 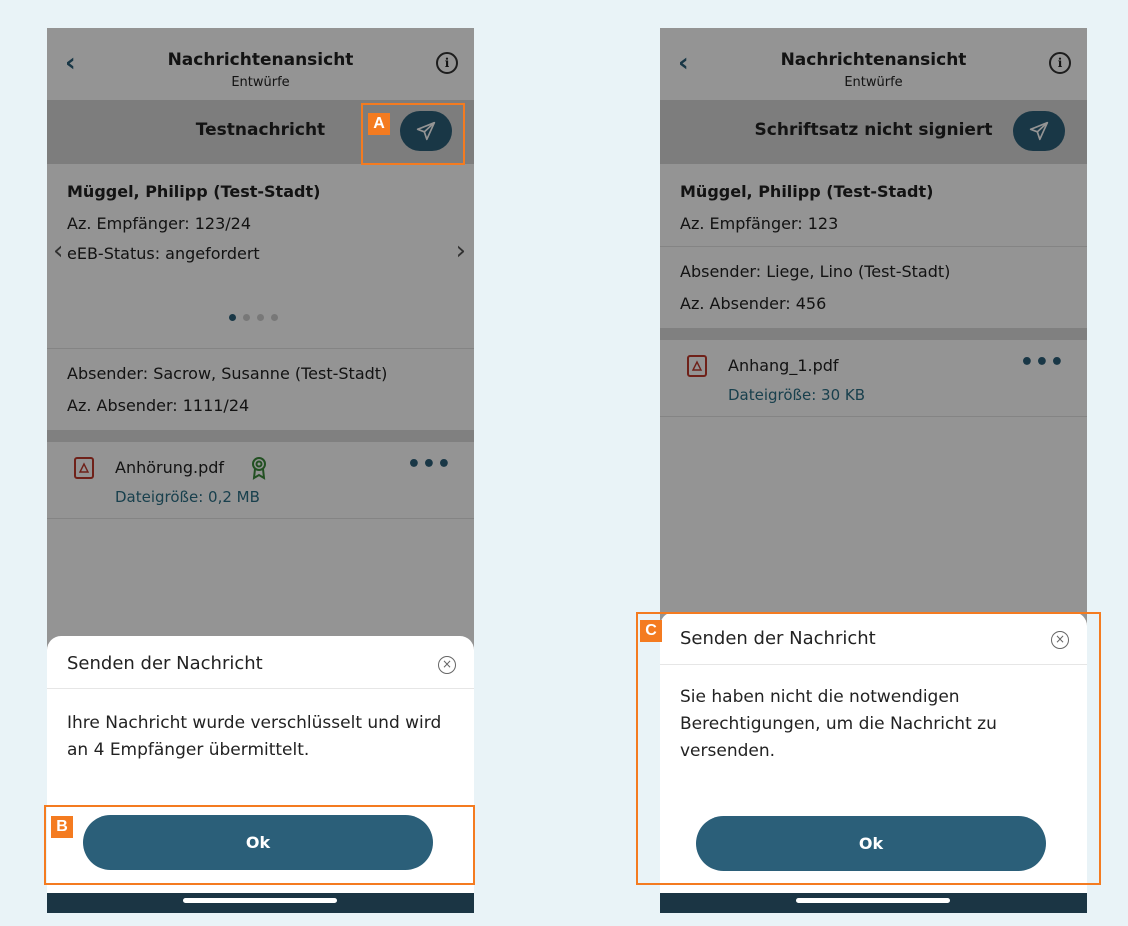 I want to click on callout-label-b: B, so click(x=62, y=827).